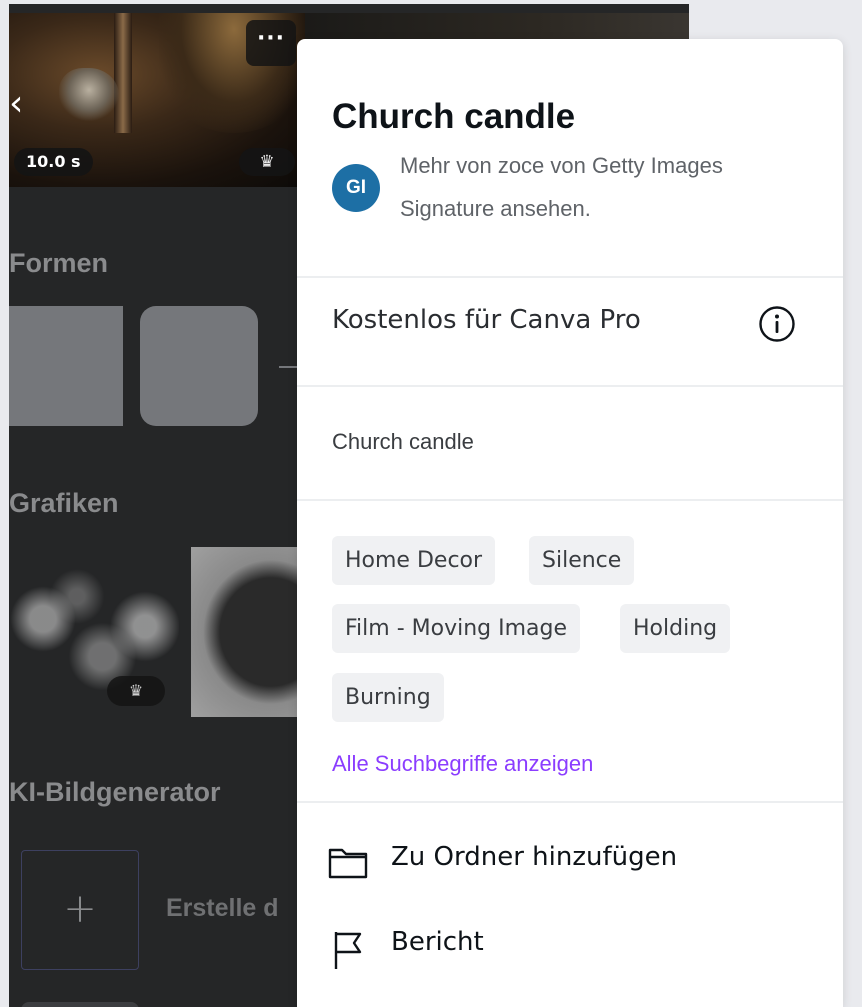 This screenshot has height=1007, width=862. Describe the element at coordinates (271, 43) in the screenshot. I see `more-options-button: ···` at that location.